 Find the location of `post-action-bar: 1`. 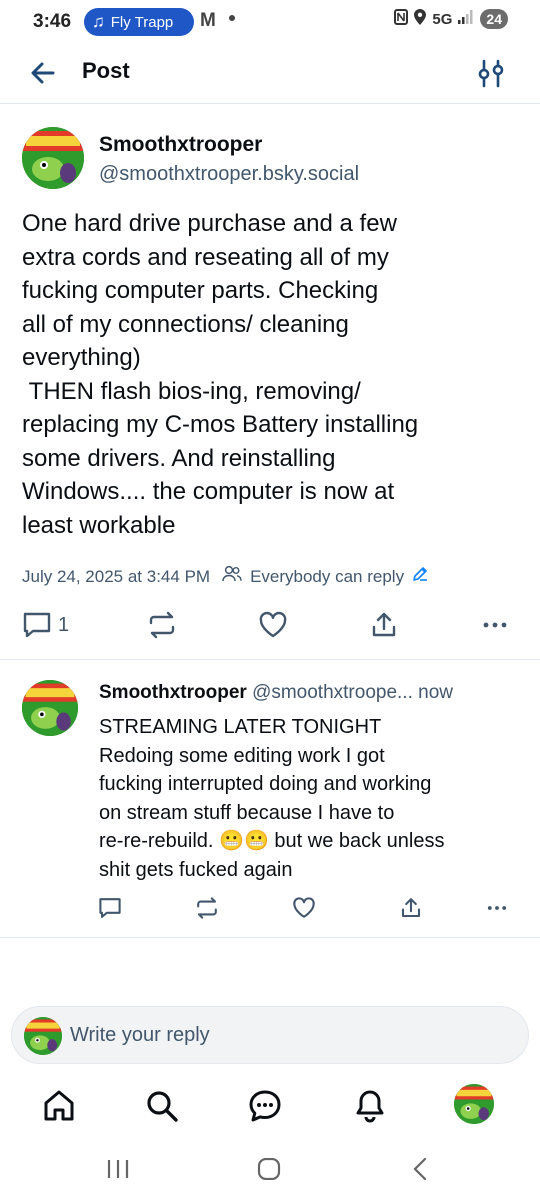

post-action-bar: 1 is located at coordinates (272, 627).